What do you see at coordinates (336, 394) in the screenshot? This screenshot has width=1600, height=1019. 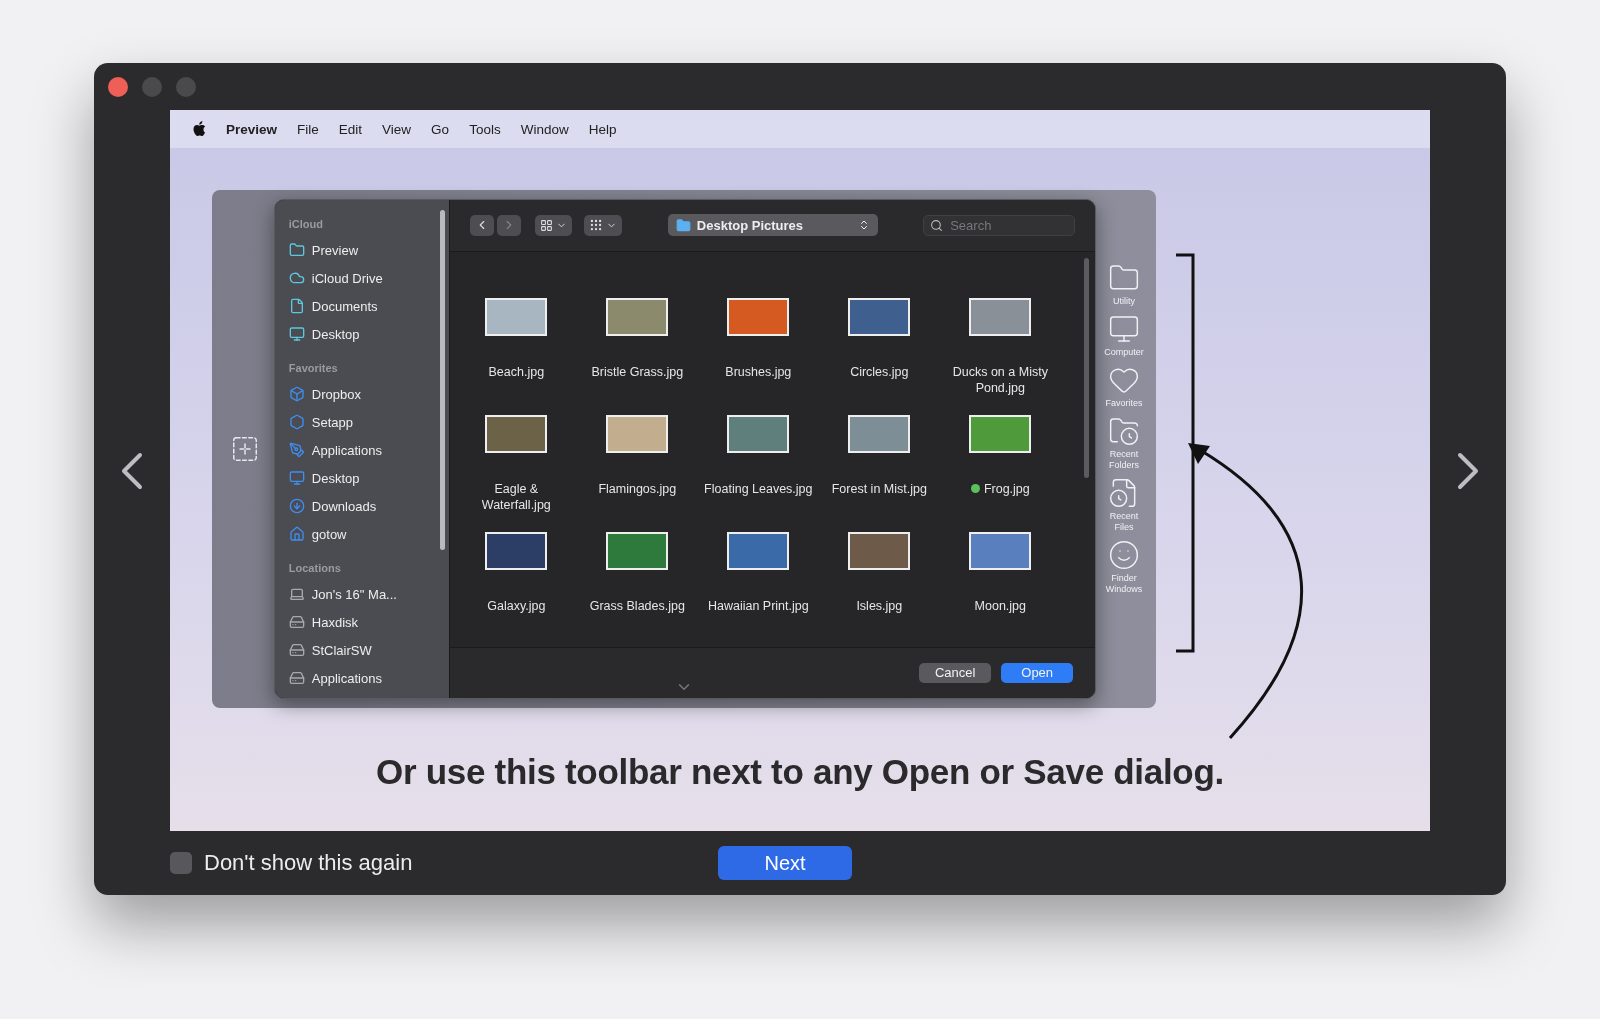 I see `sidebar-label: Dropbox` at bounding box center [336, 394].